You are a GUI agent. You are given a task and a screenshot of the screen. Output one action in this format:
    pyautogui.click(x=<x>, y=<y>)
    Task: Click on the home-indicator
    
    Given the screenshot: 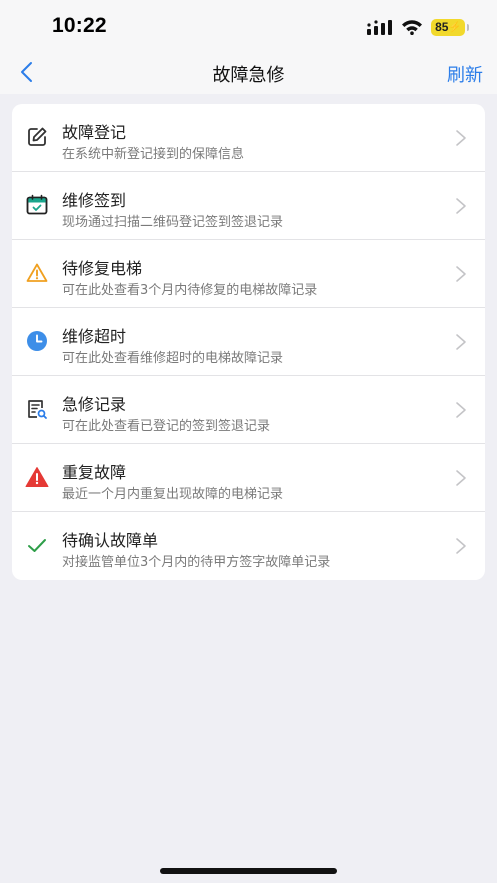 What is the action you would take?
    pyautogui.click(x=248, y=871)
    